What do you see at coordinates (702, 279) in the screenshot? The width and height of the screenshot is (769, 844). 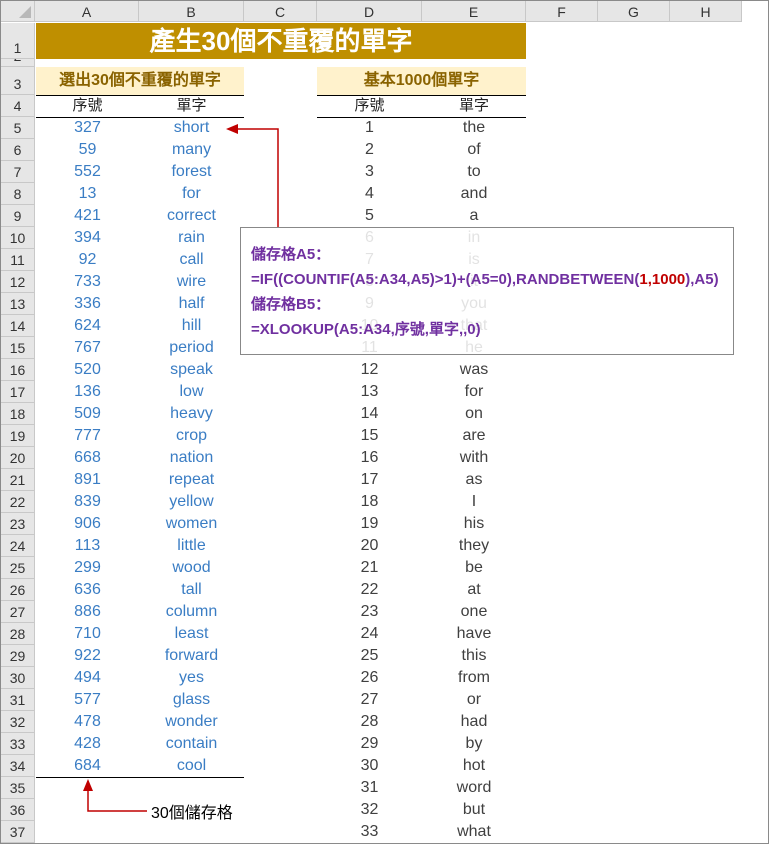 I see `a5-formula-part: ),A5)` at bounding box center [702, 279].